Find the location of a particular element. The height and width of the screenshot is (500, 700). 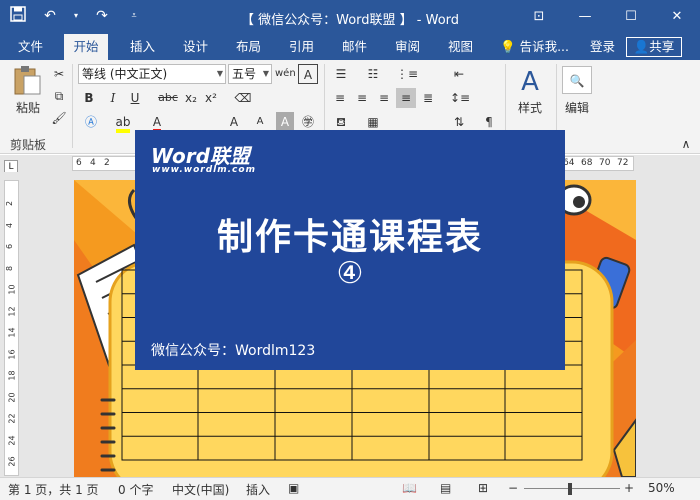

grow-font-button: A is located at coordinates (234, 122).